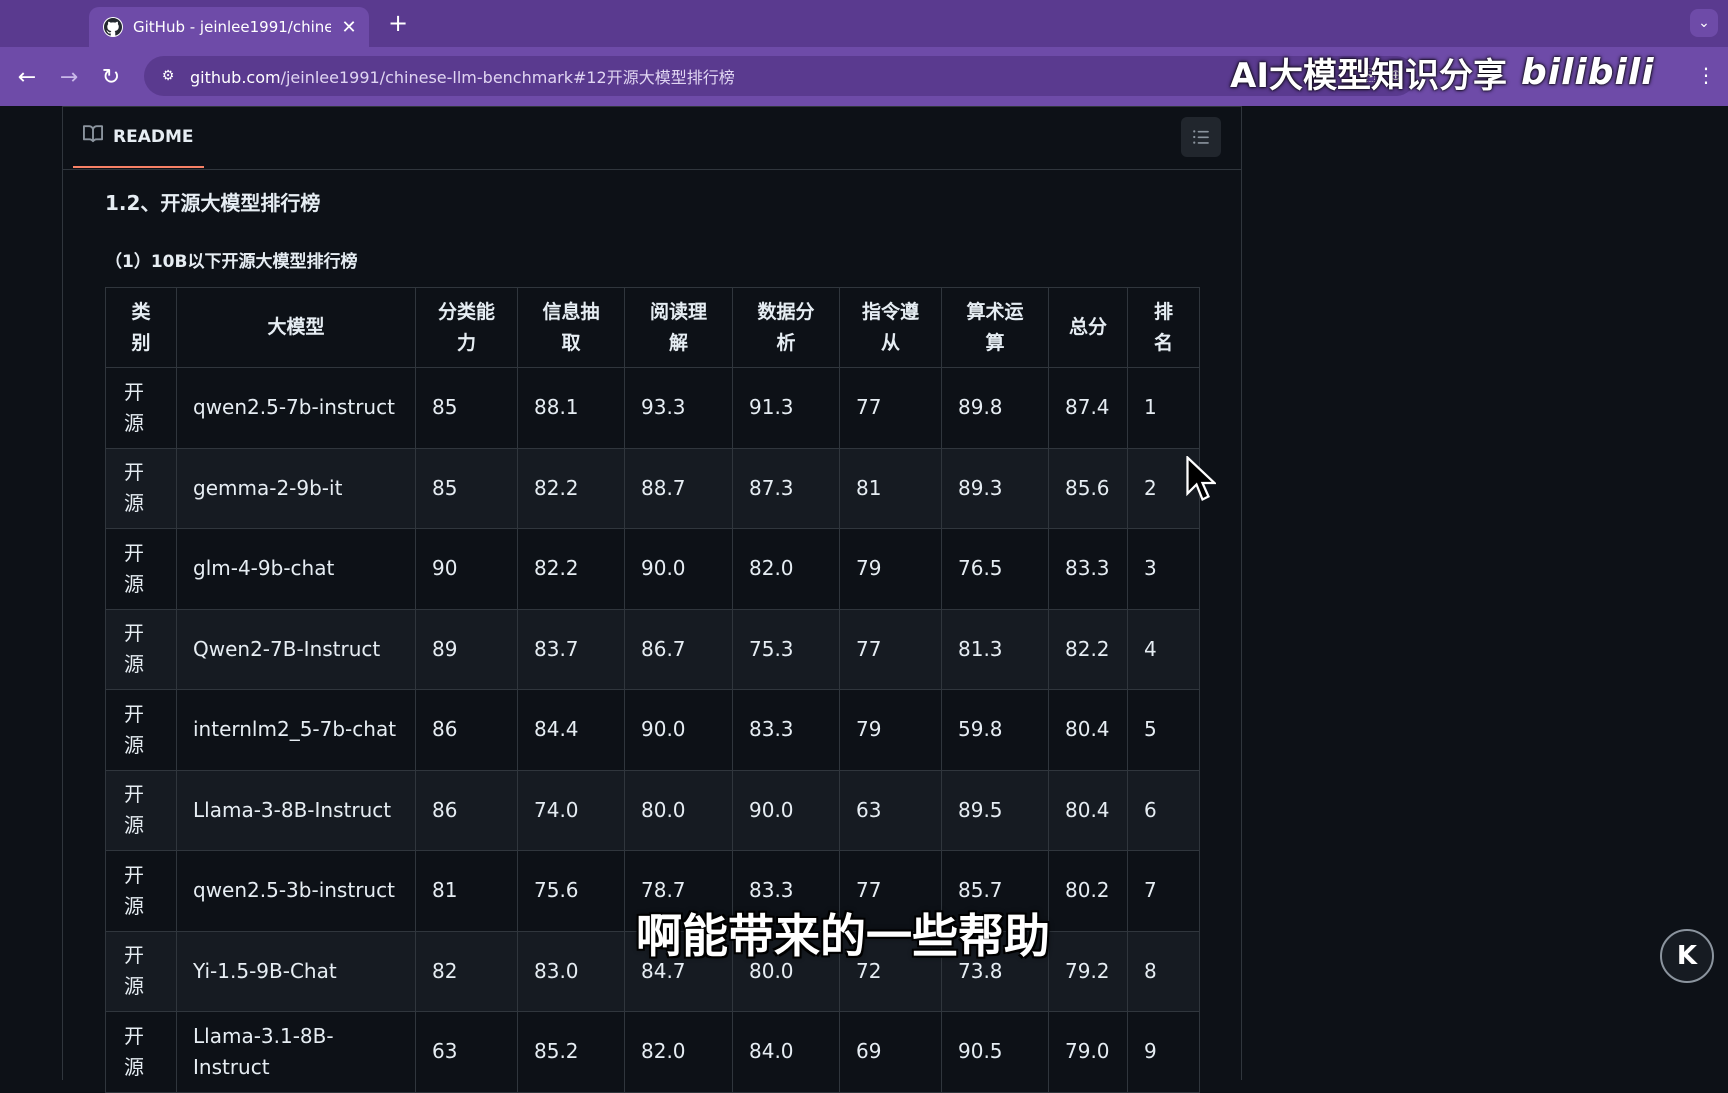 The height and width of the screenshot is (1093, 1728). I want to click on header-classification: 分类能力, so click(466, 327).